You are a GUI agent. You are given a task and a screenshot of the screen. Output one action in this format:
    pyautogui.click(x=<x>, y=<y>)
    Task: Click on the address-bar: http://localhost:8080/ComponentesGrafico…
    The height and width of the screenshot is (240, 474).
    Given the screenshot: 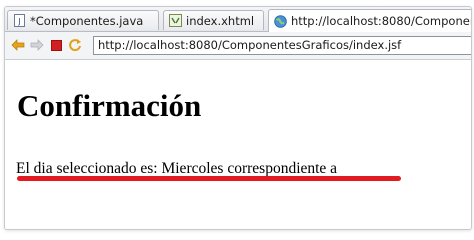 What is the action you would take?
    pyautogui.click(x=282, y=45)
    